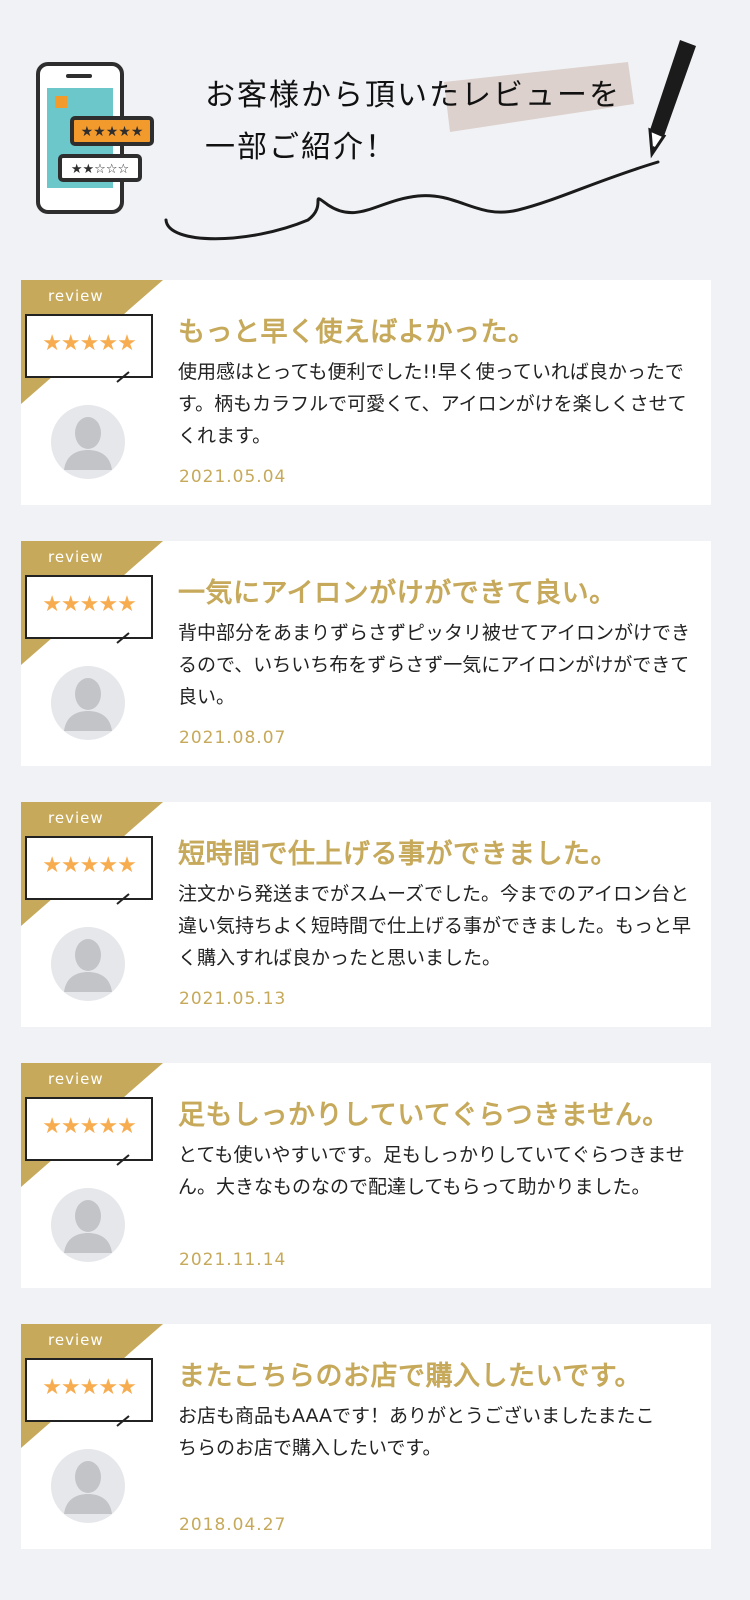  Describe the element at coordinates (424, 1115) in the screenshot. I see `review-title: 足もしっかりしていてぐらつきません。` at that location.